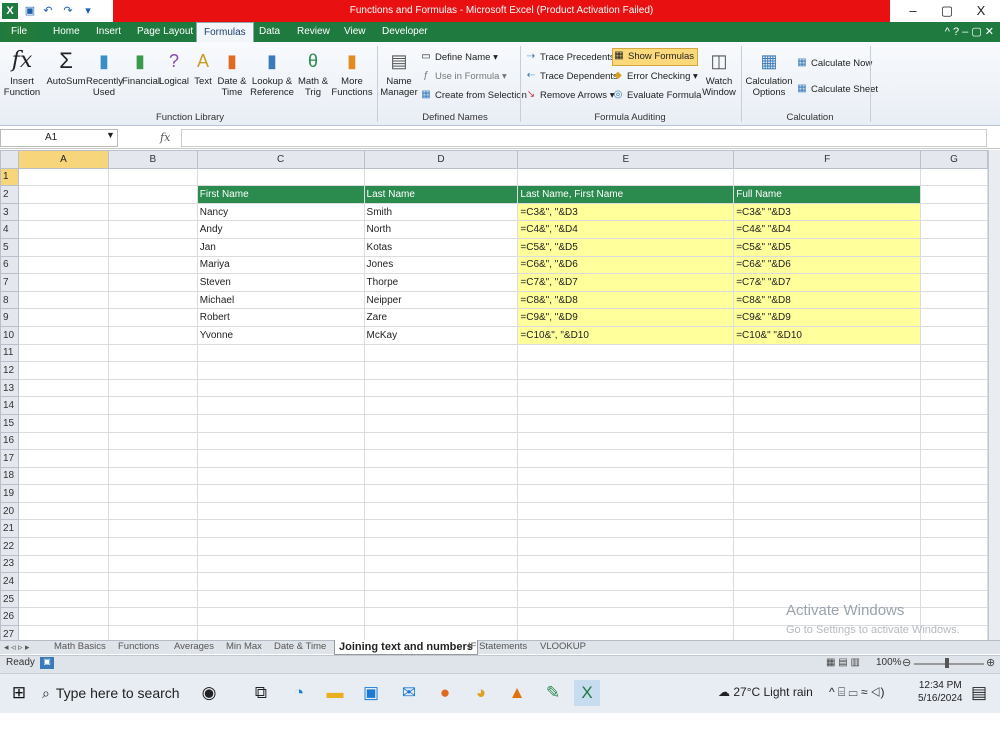 The width and height of the screenshot is (1000, 750). I want to click on row-header: 6, so click(9, 265).